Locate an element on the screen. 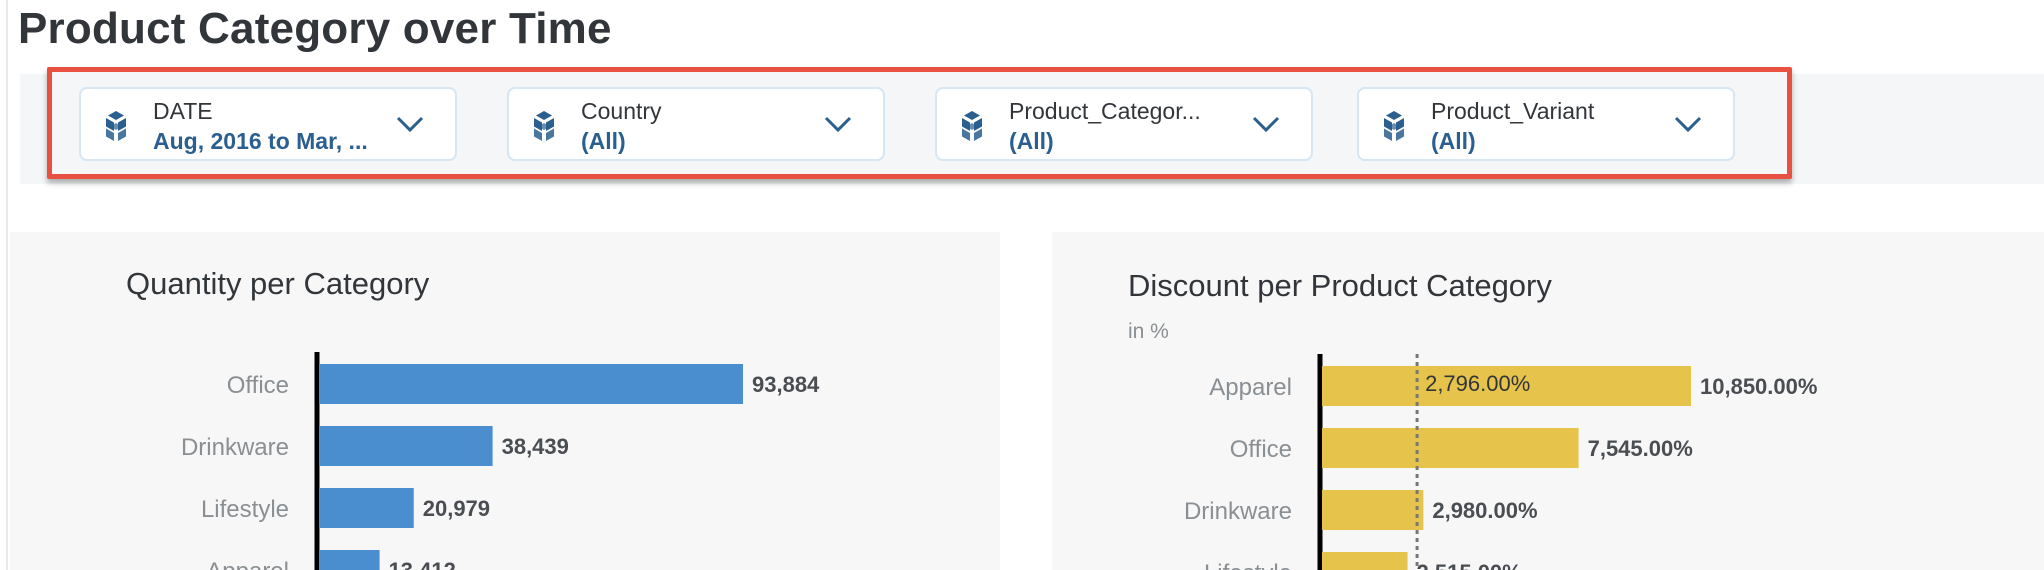  reference-line-label: 2,796.00% is located at coordinates (1477, 383).